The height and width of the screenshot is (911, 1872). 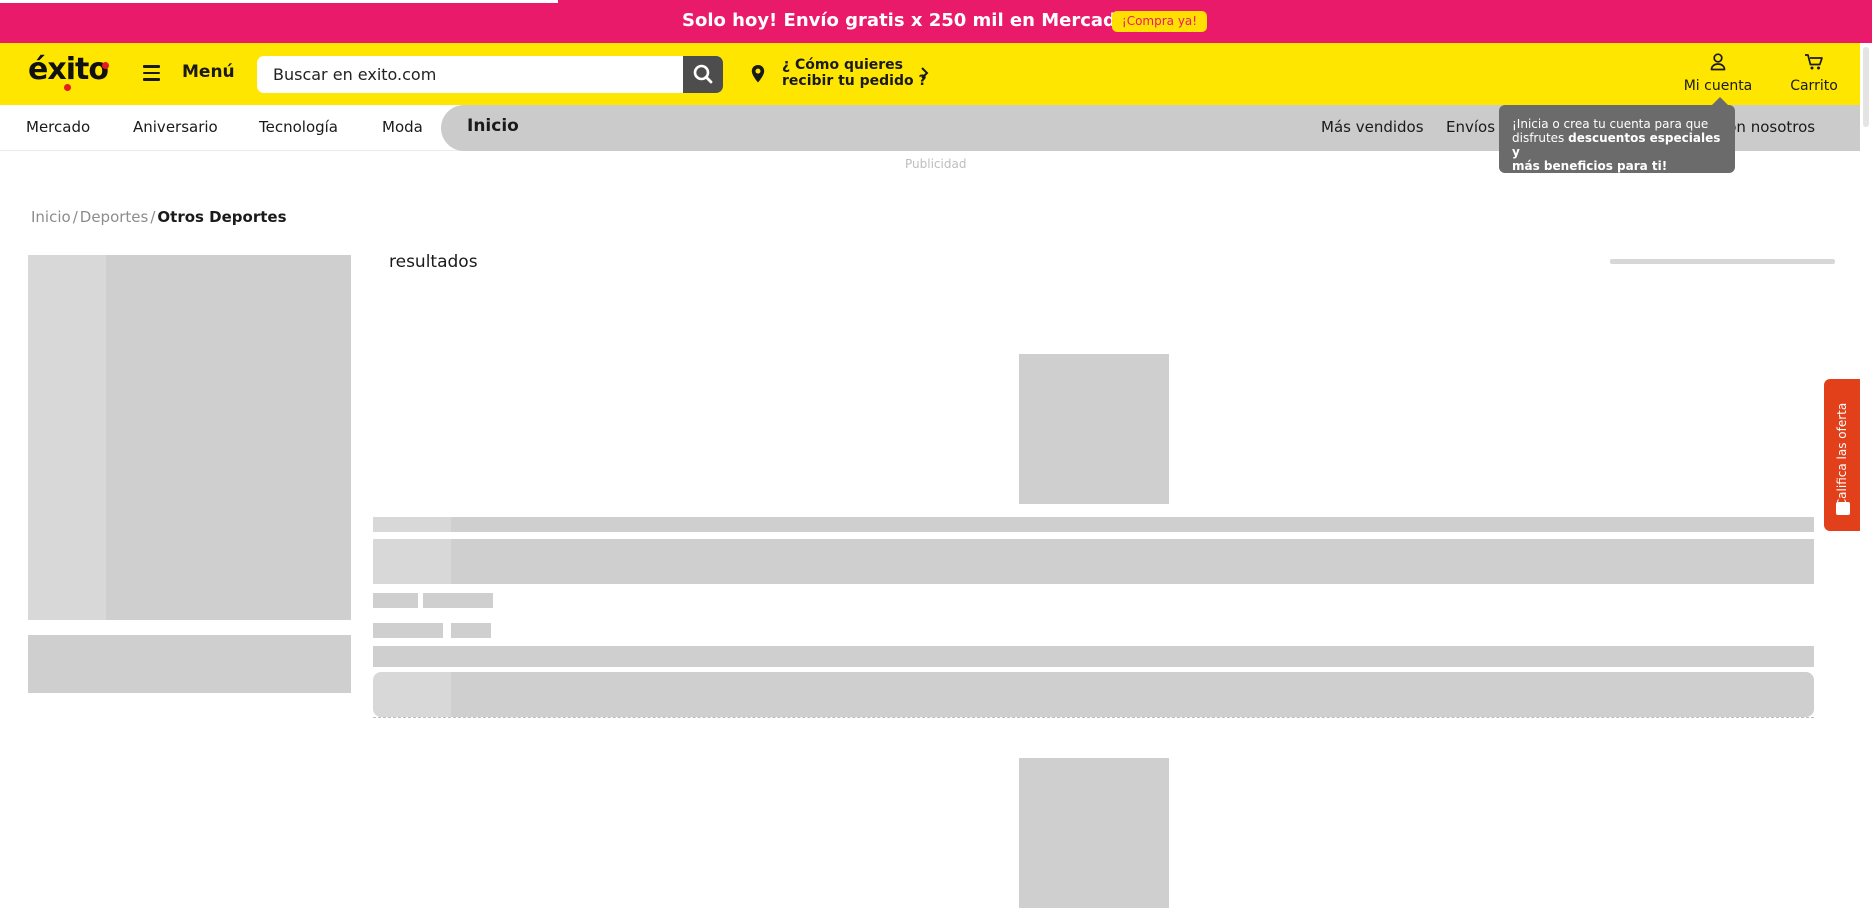 I want to click on nav-item-inicio: Inicio, so click(x=493, y=126).